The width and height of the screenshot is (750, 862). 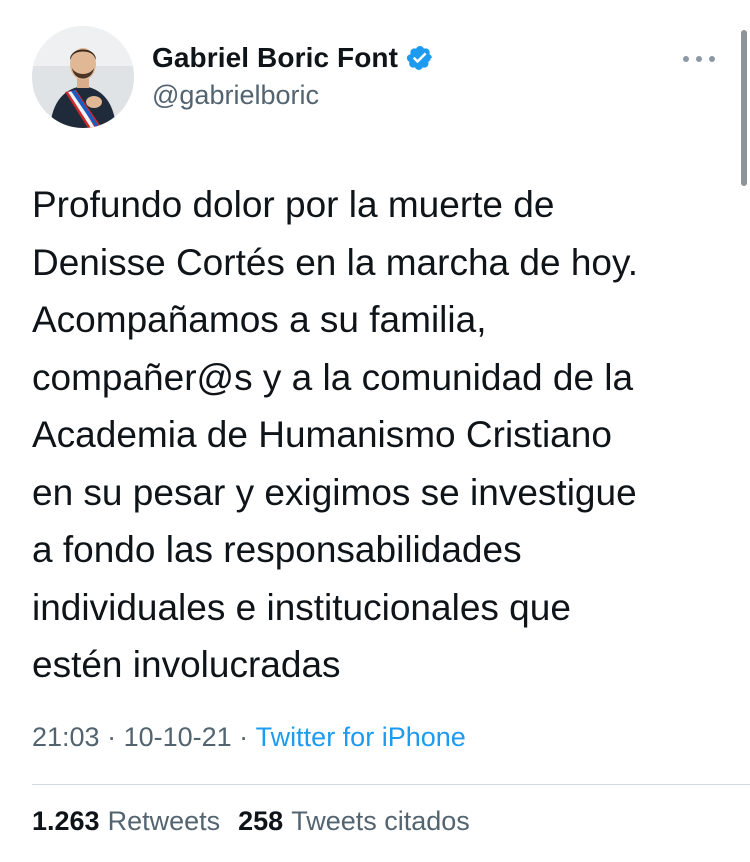 What do you see at coordinates (275, 58) in the screenshot?
I see `author-name: Gabriel Boric Font` at bounding box center [275, 58].